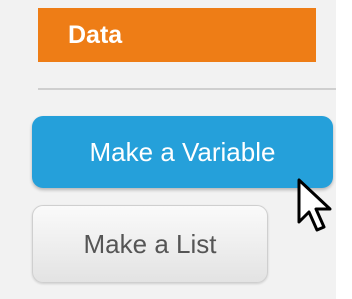  Describe the element at coordinates (344, 149) in the screenshot. I see `palette-edge` at that location.